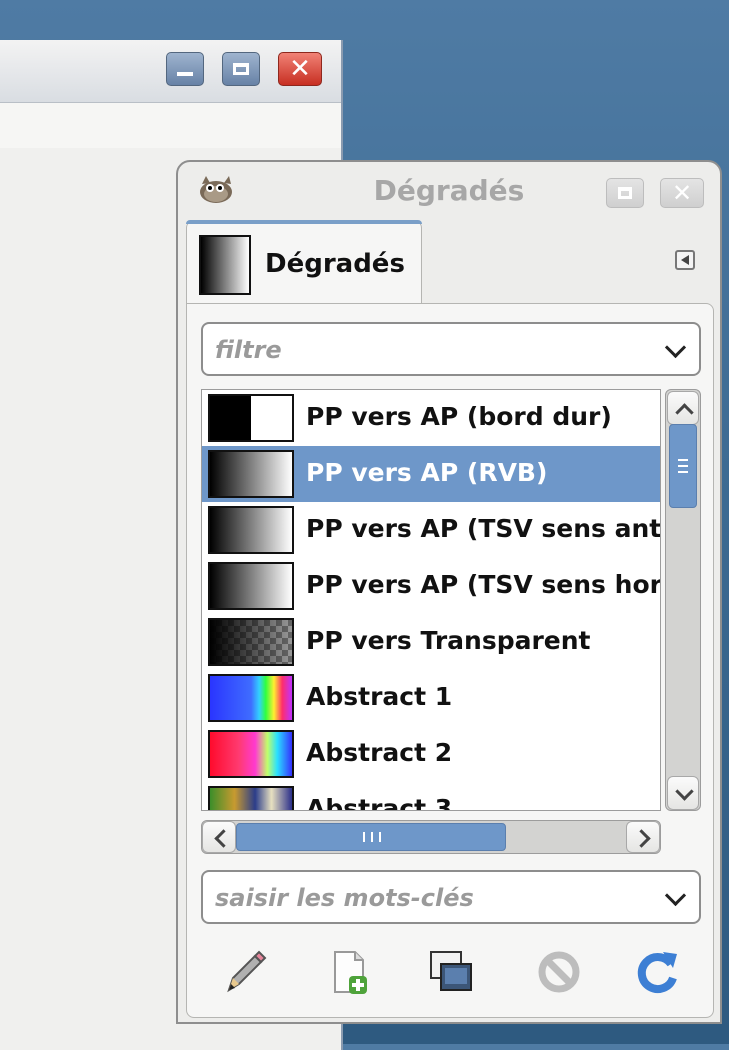 This screenshot has height=1050, width=729. I want to click on gradient-toolbar, so click(451, 972).